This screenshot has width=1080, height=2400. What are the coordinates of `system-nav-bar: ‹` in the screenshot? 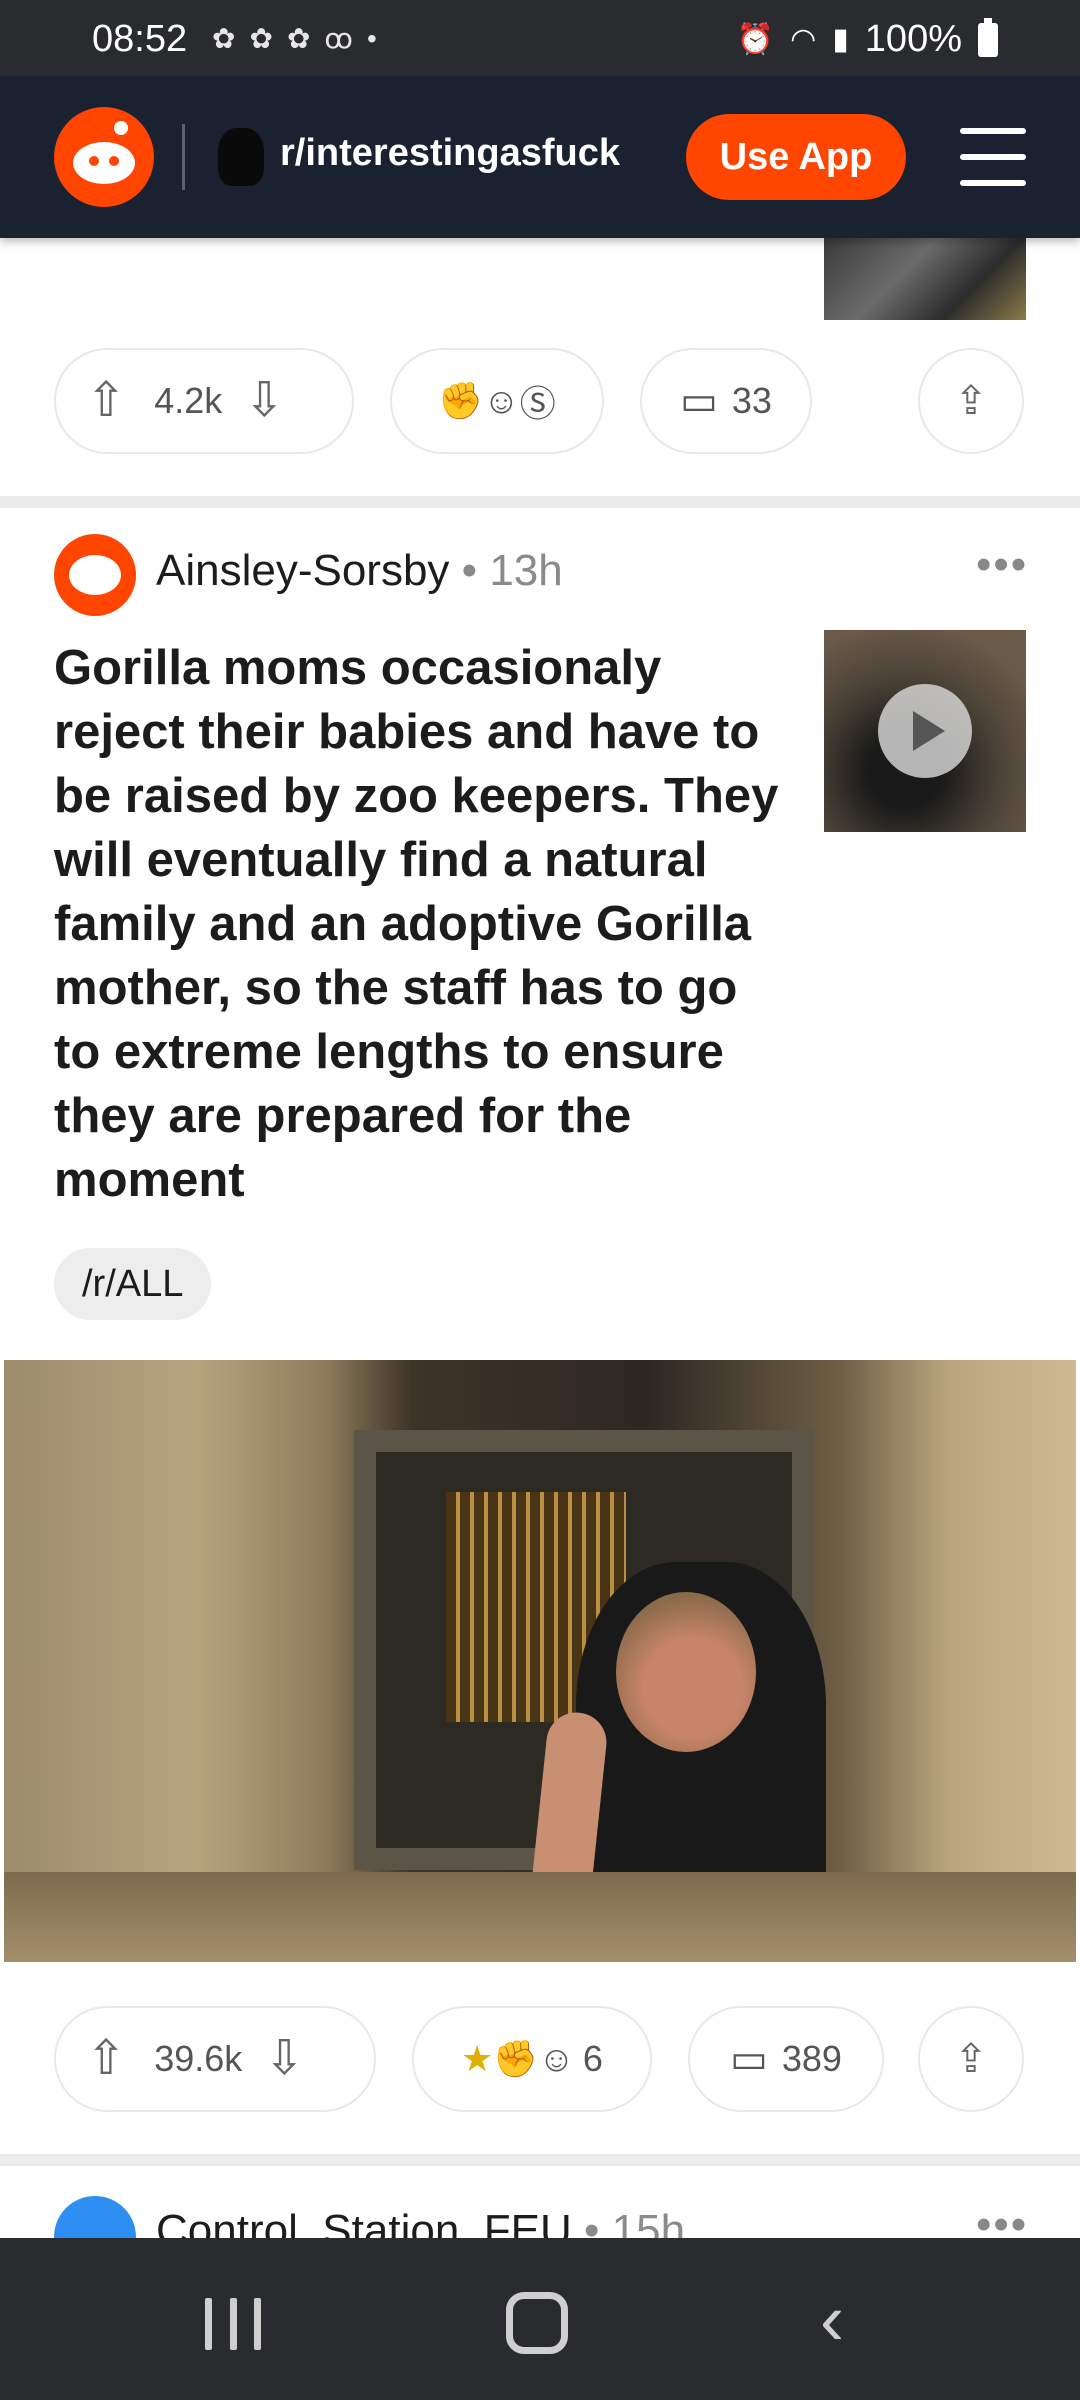 It's located at (540, 2319).